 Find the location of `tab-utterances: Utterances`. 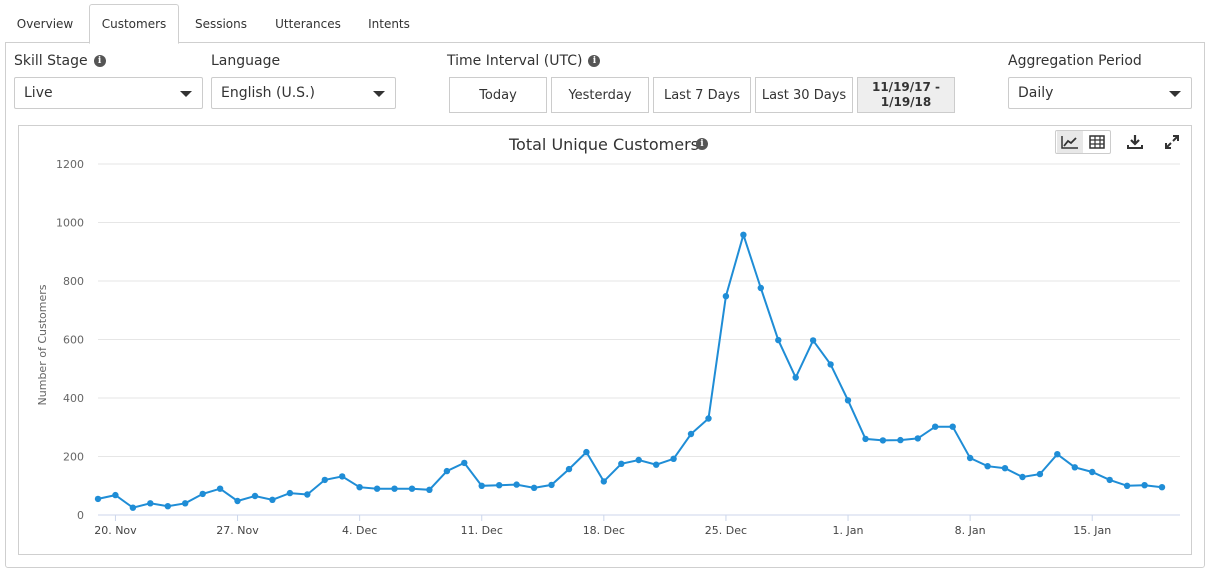

tab-utterances: Utterances is located at coordinates (308, 23).